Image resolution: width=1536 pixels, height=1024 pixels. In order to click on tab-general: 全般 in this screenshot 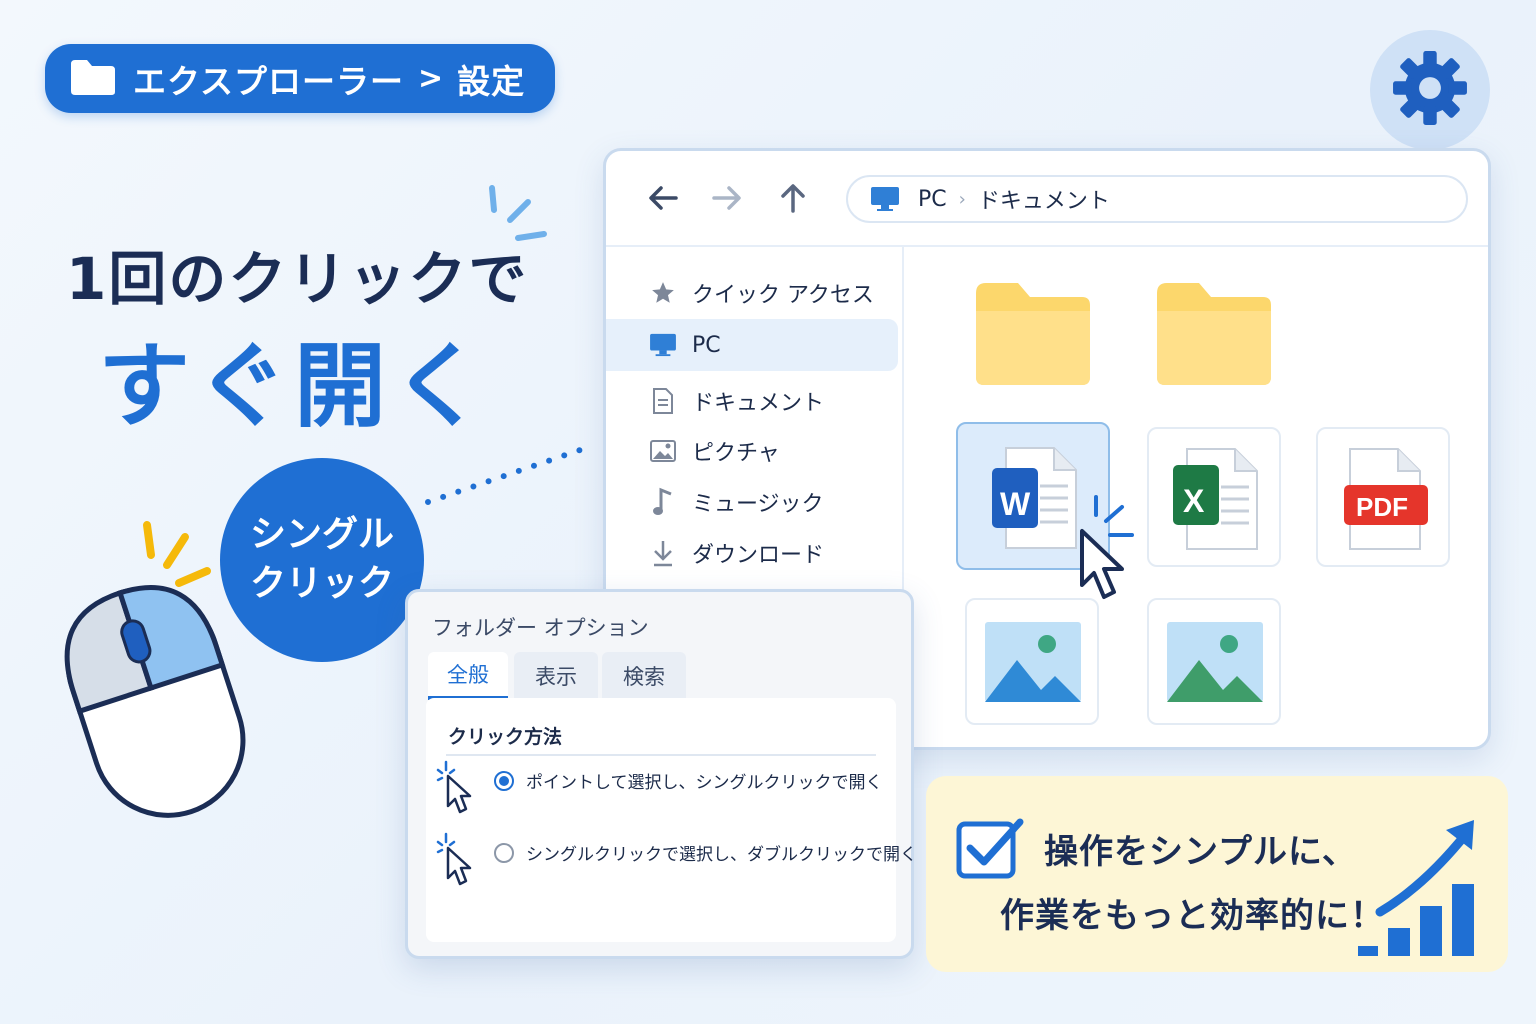, I will do `click(468, 676)`.